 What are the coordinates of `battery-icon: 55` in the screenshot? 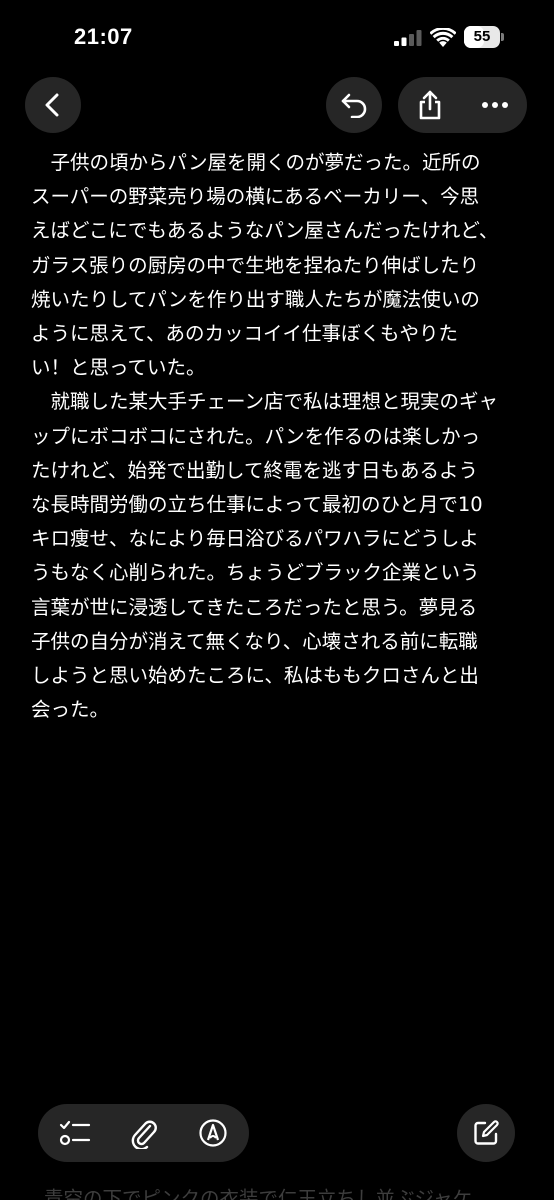 It's located at (484, 37).